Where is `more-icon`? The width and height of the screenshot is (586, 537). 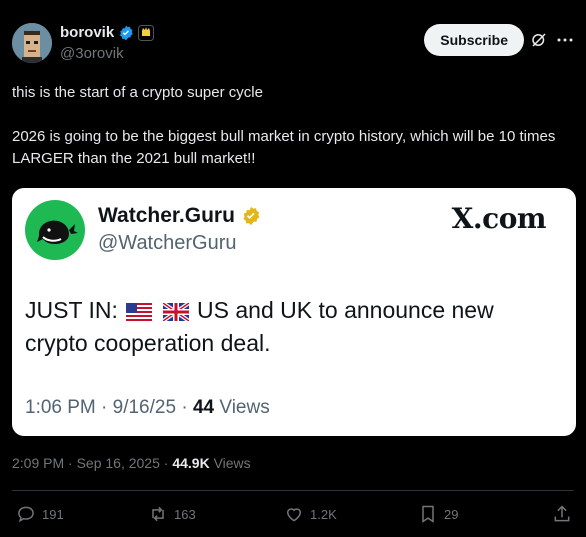
more-icon is located at coordinates (565, 40).